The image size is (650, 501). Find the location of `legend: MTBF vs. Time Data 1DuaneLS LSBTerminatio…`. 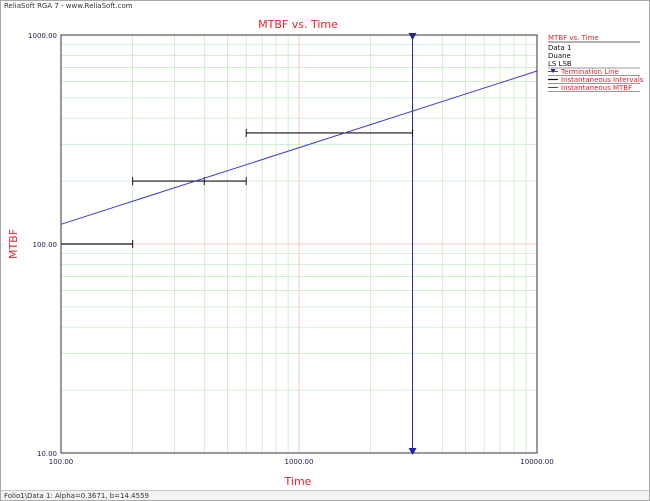

legend: MTBF vs. Time Data 1DuaneLS LSBTerminatio… is located at coordinates (596, 63).